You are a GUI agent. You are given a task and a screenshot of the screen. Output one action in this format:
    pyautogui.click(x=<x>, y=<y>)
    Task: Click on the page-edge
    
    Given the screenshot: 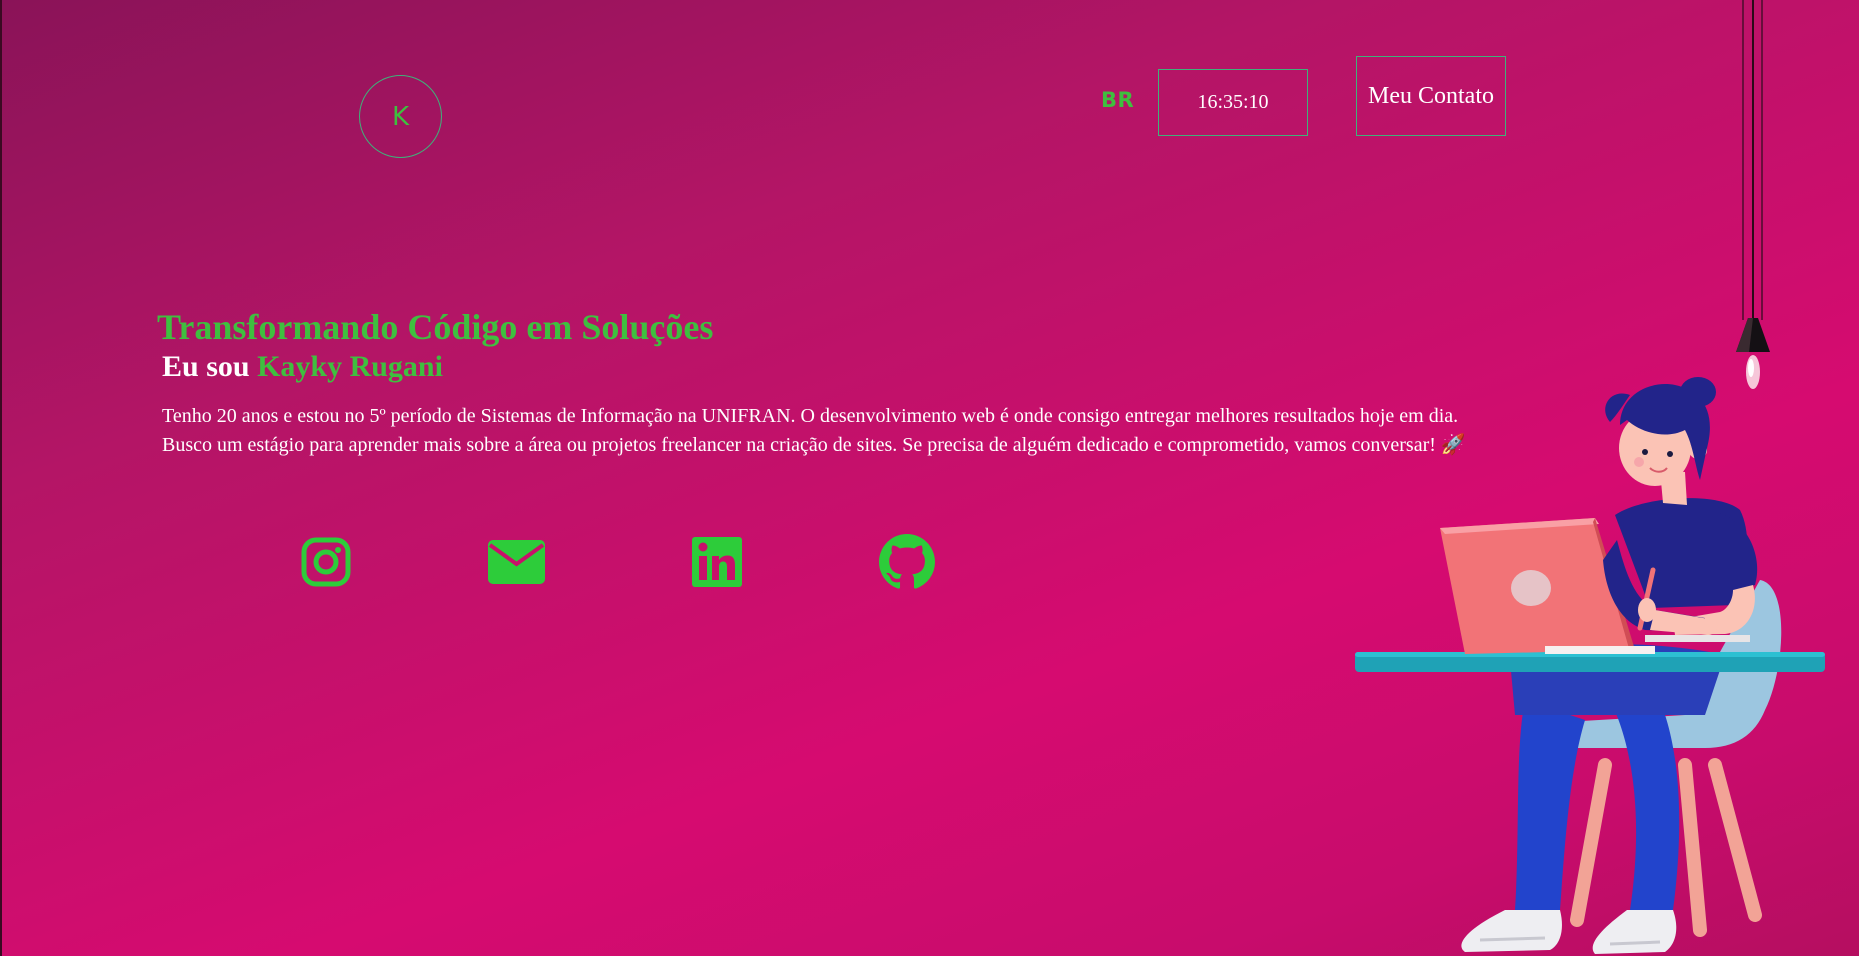 What is the action you would take?
    pyautogui.click(x=1, y=478)
    